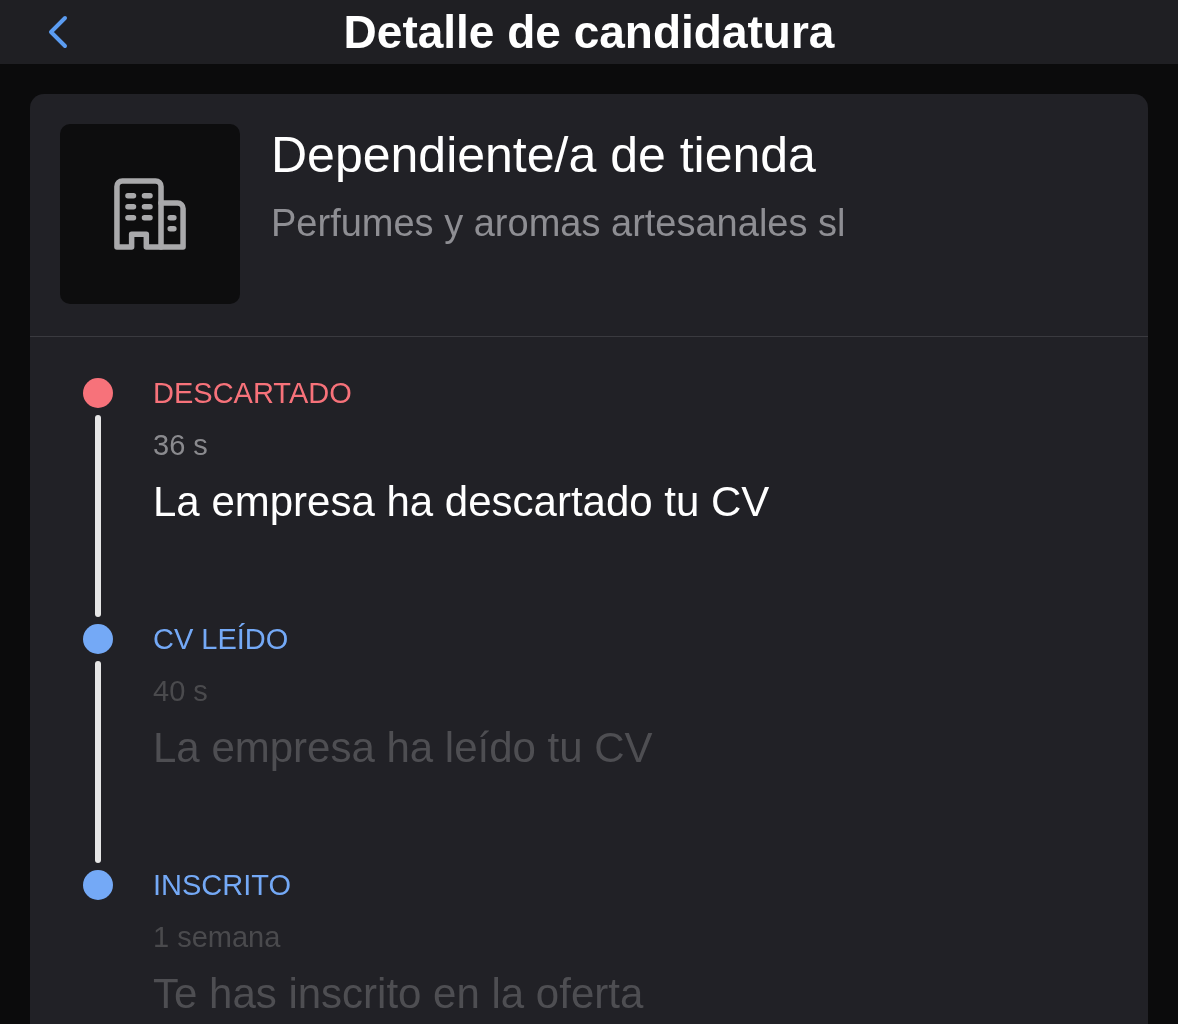 This screenshot has height=1024, width=1178. What do you see at coordinates (558, 223) in the screenshot?
I see `company-name: Perfumes y aromas artesanales sl` at bounding box center [558, 223].